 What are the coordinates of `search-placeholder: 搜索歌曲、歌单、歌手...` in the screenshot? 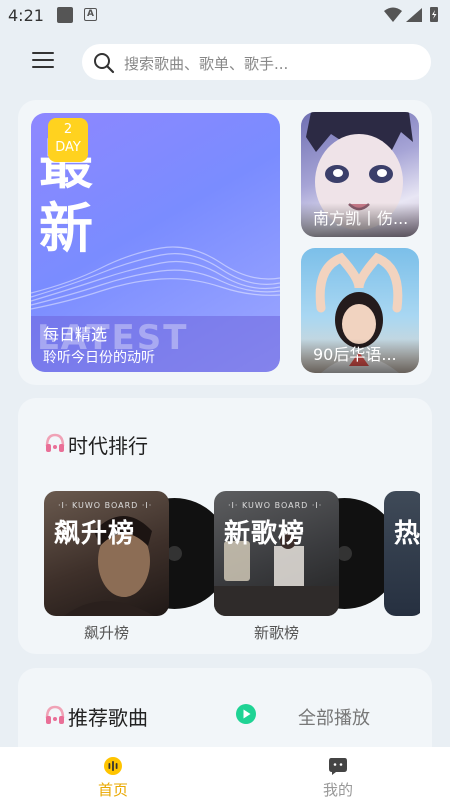 It's located at (206, 64).